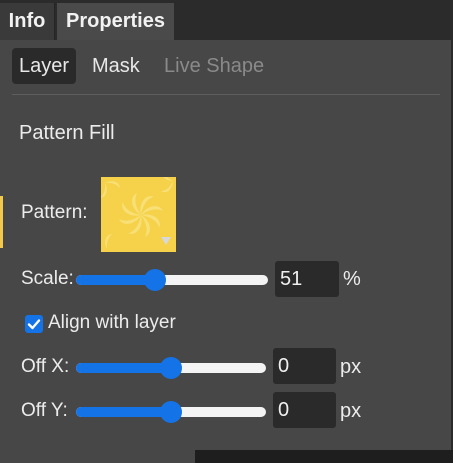  I want to click on subtab-mask: Mask, so click(116, 66).